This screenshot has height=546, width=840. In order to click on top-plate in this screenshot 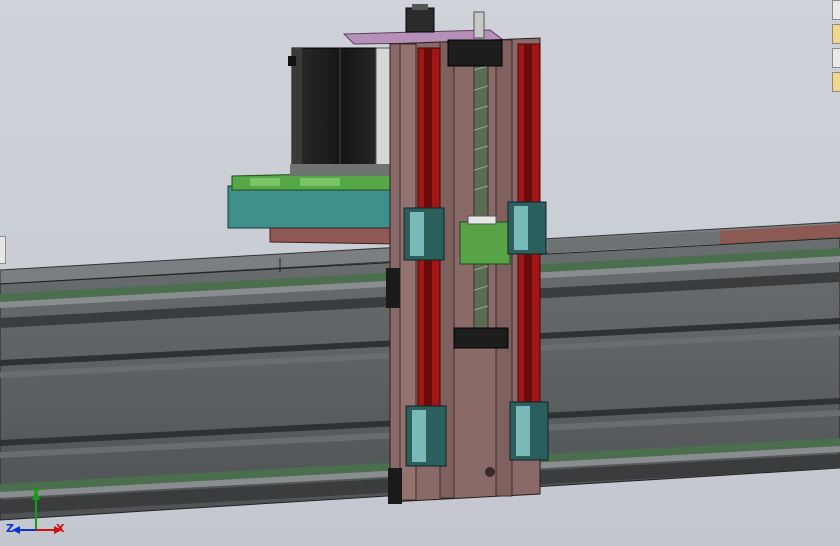, I will do `click(425, 24)`.